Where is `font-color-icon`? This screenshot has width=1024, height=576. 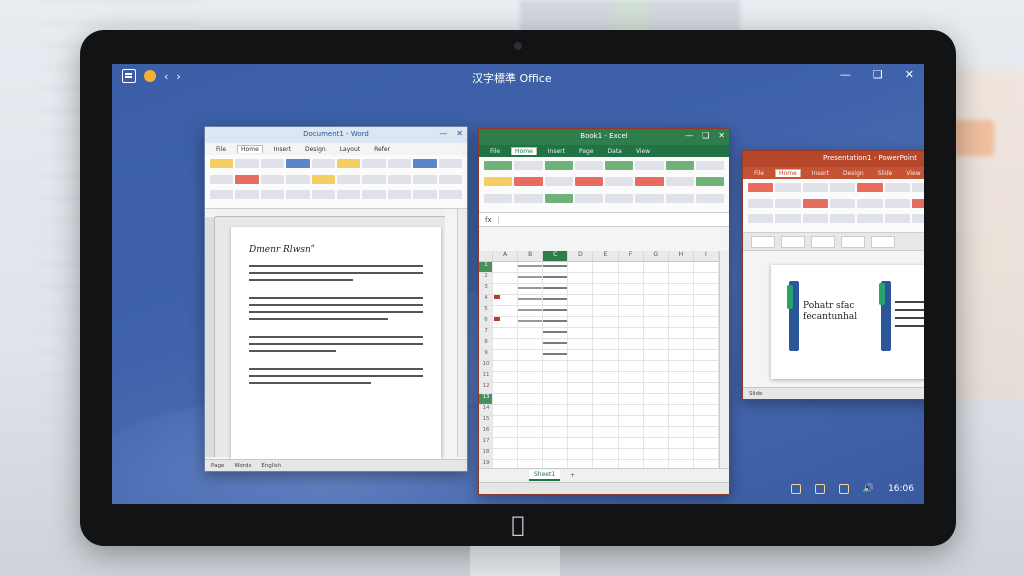 font-color-icon is located at coordinates (247, 179).